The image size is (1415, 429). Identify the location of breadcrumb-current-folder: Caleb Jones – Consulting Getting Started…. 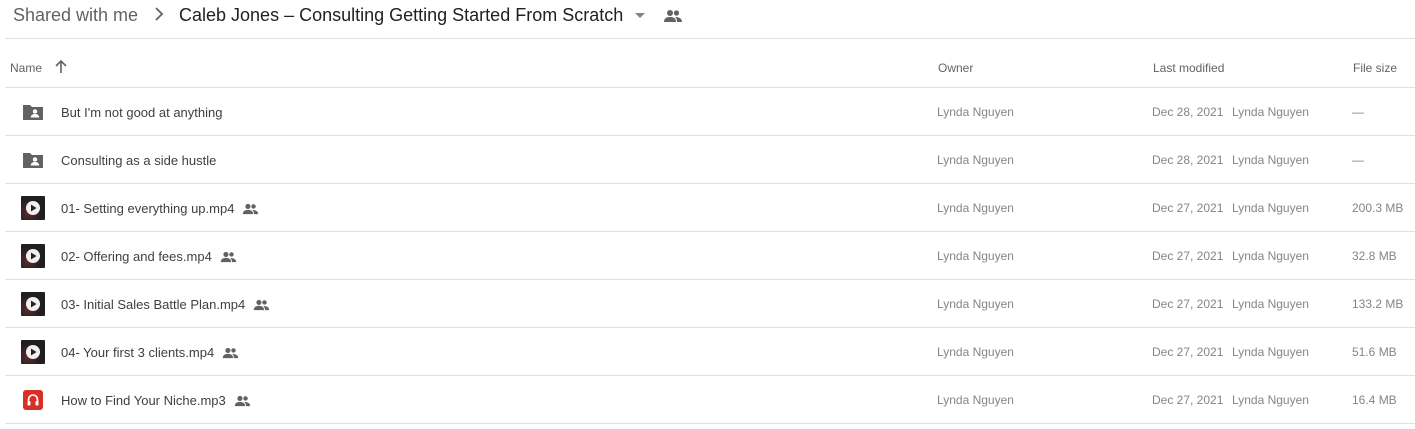
(401, 15).